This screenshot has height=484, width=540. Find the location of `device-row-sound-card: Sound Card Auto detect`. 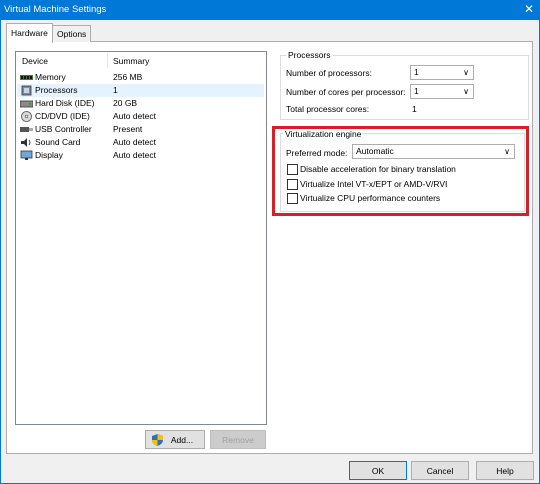

device-row-sound-card: Sound Card Auto detect is located at coordinates (140, 142).